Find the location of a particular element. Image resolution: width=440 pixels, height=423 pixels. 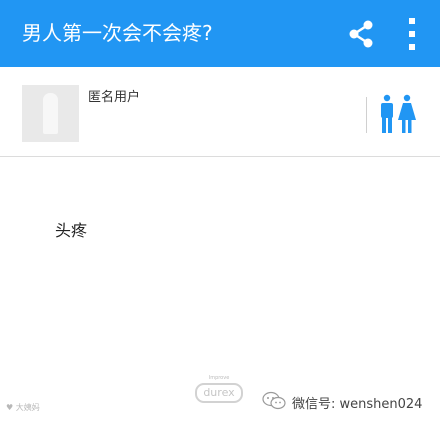

share-button is located at coordinates (361, 34).